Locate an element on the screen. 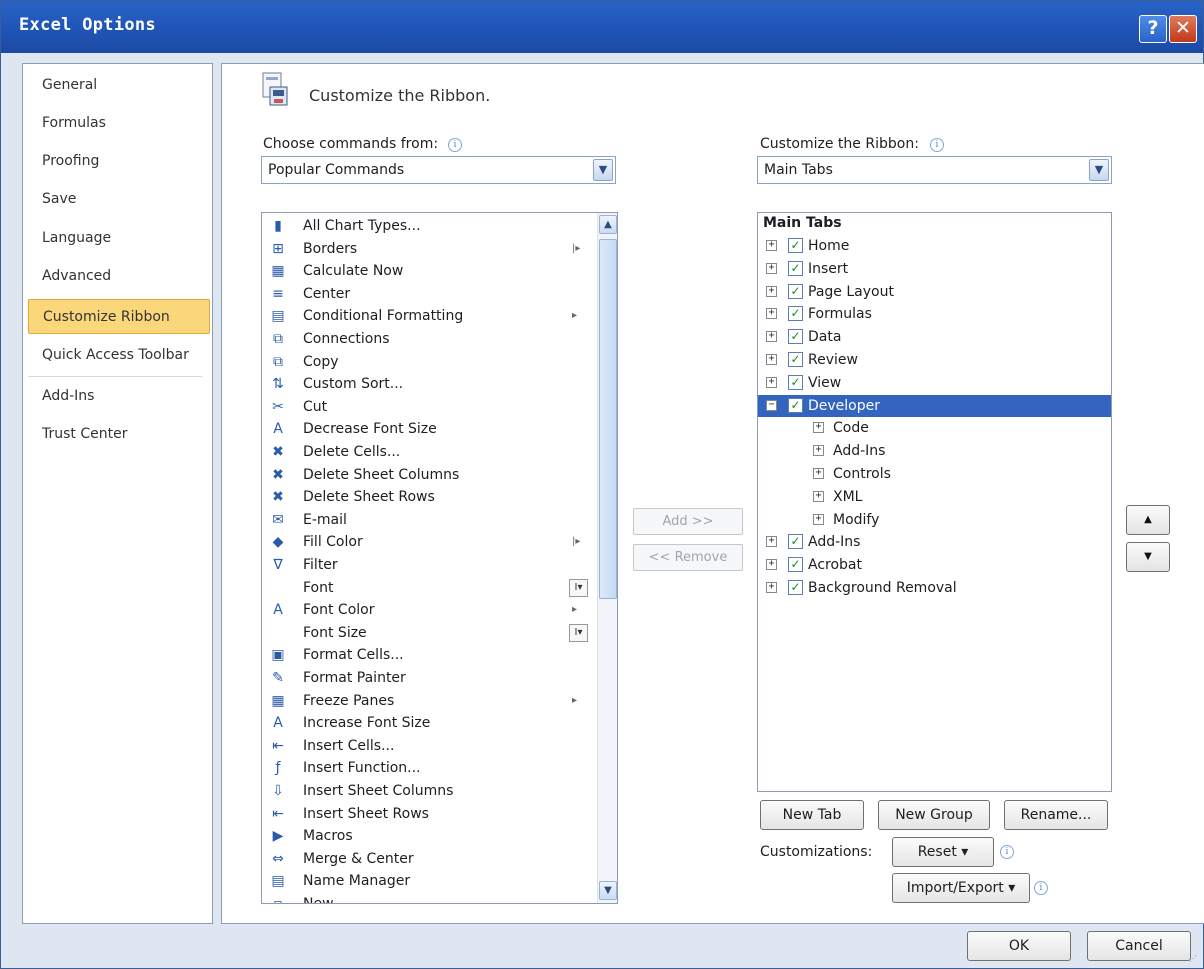  tree-tab-item: + ✓ View is located at coordinates (934, 383).